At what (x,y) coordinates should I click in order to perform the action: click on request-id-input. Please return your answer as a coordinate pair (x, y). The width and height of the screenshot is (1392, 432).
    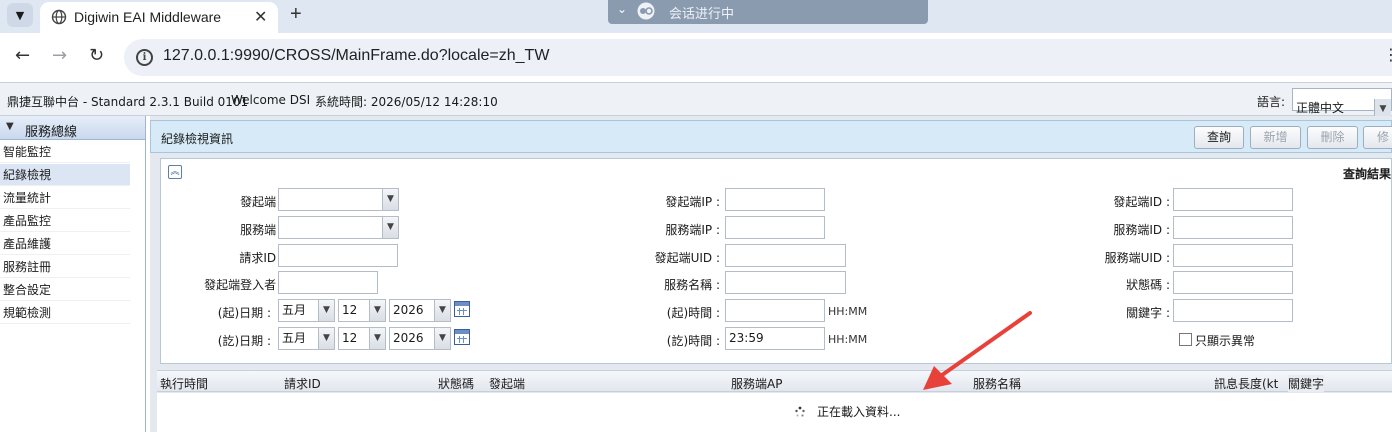
    Looking at the image, I should click on (338, 255).